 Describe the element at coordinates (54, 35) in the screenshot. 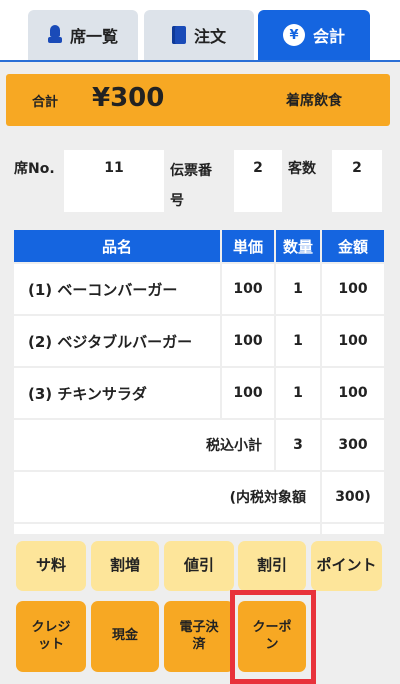

I see `seat-icon` at that location.